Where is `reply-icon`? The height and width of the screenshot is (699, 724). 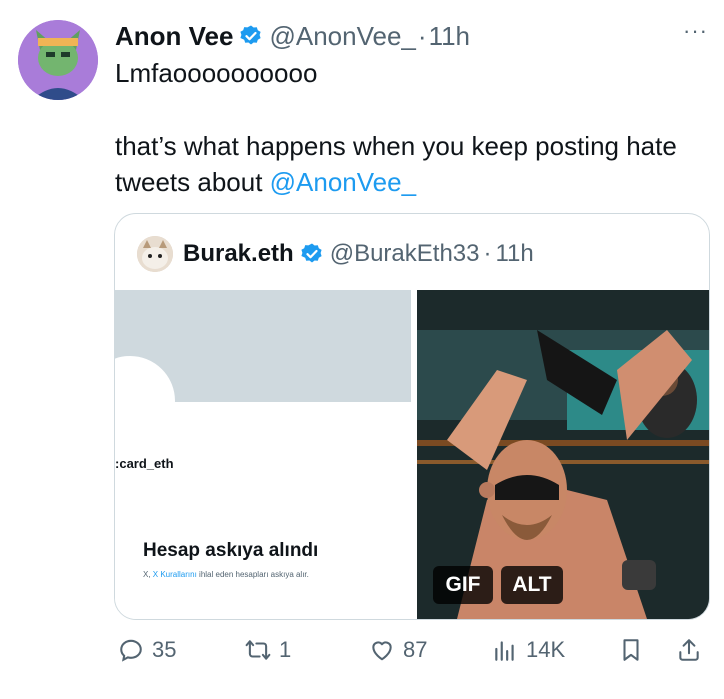 reply-icon is located at coordinates (131, 650).